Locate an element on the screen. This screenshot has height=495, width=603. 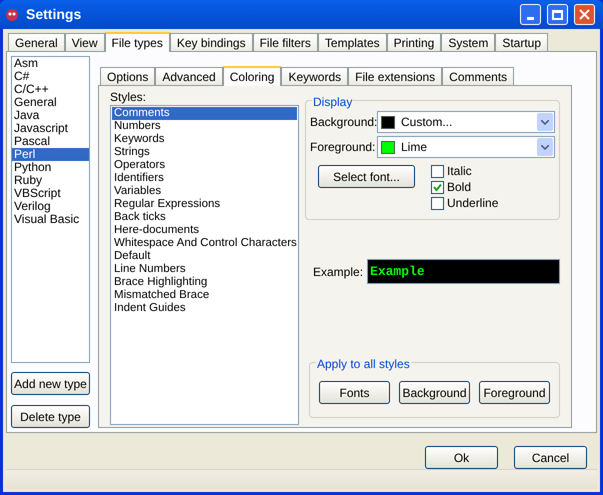
checkbox: Bold is located at coordinates (464, 187).